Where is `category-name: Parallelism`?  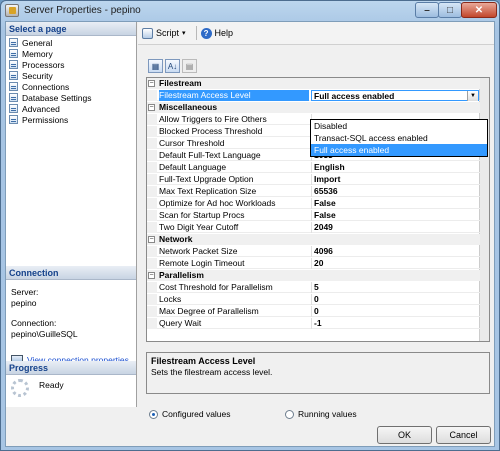
category-name: Parallelism is located at coordinates (181, 275).